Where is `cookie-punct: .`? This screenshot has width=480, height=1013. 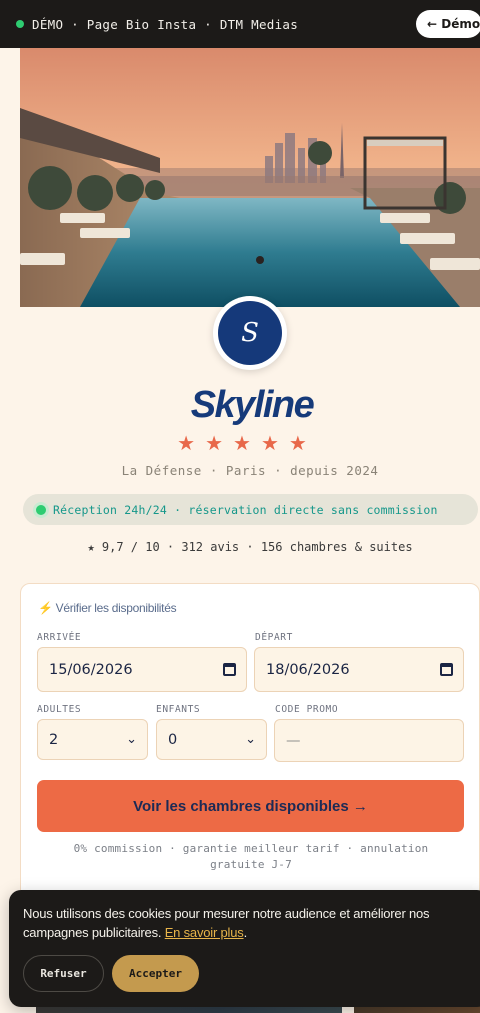 cookie-punct: . is located at coordinates (245, 932).